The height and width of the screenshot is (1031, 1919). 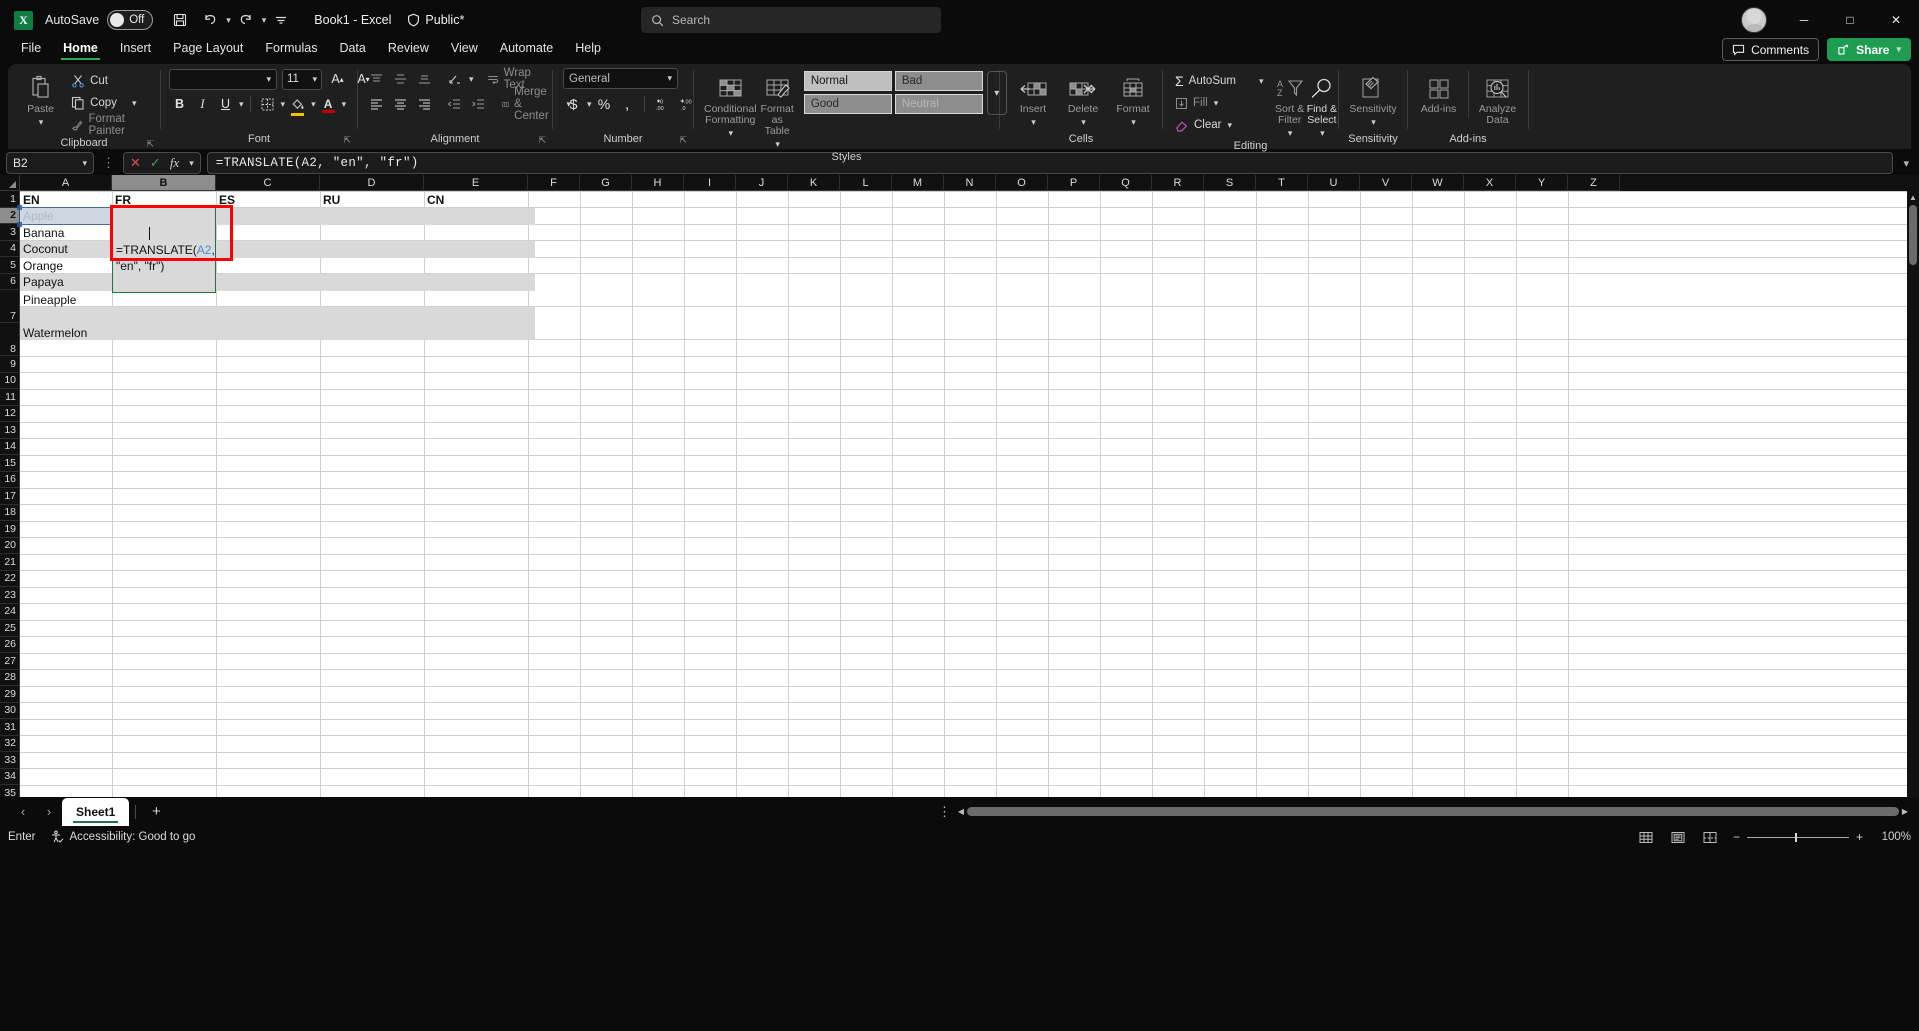 I want to click on underline-button: U, so click(x=225, y=104).